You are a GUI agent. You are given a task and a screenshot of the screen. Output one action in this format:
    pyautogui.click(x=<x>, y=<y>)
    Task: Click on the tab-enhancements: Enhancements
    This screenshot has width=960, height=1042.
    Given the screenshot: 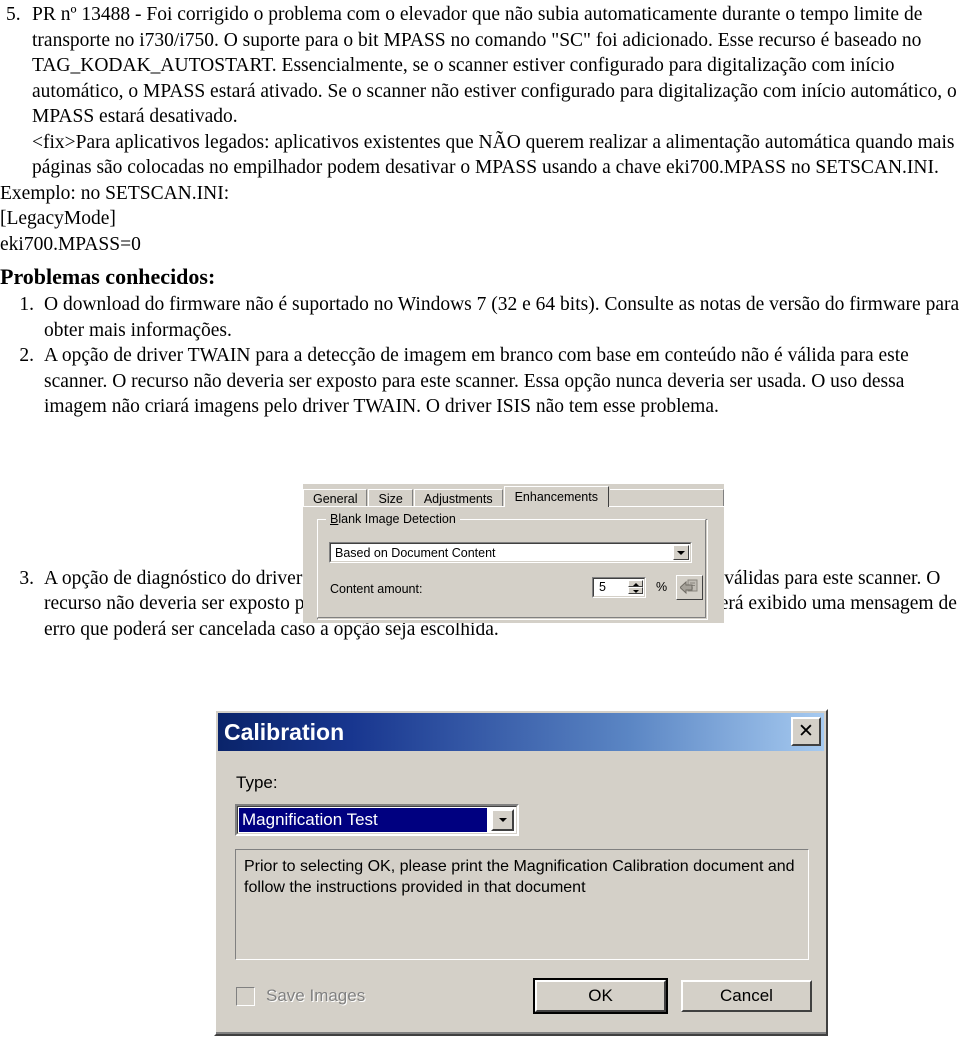 What is the action you would take?
    pyautogui.click(x=556, y=496)
    